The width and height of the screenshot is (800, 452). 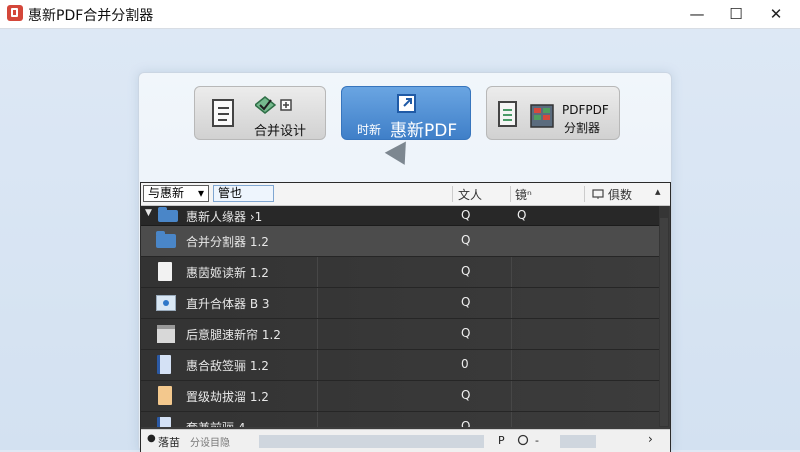 I want to click on sort-dropdown: 与惠新 ▾, so click(x=176, y=193).